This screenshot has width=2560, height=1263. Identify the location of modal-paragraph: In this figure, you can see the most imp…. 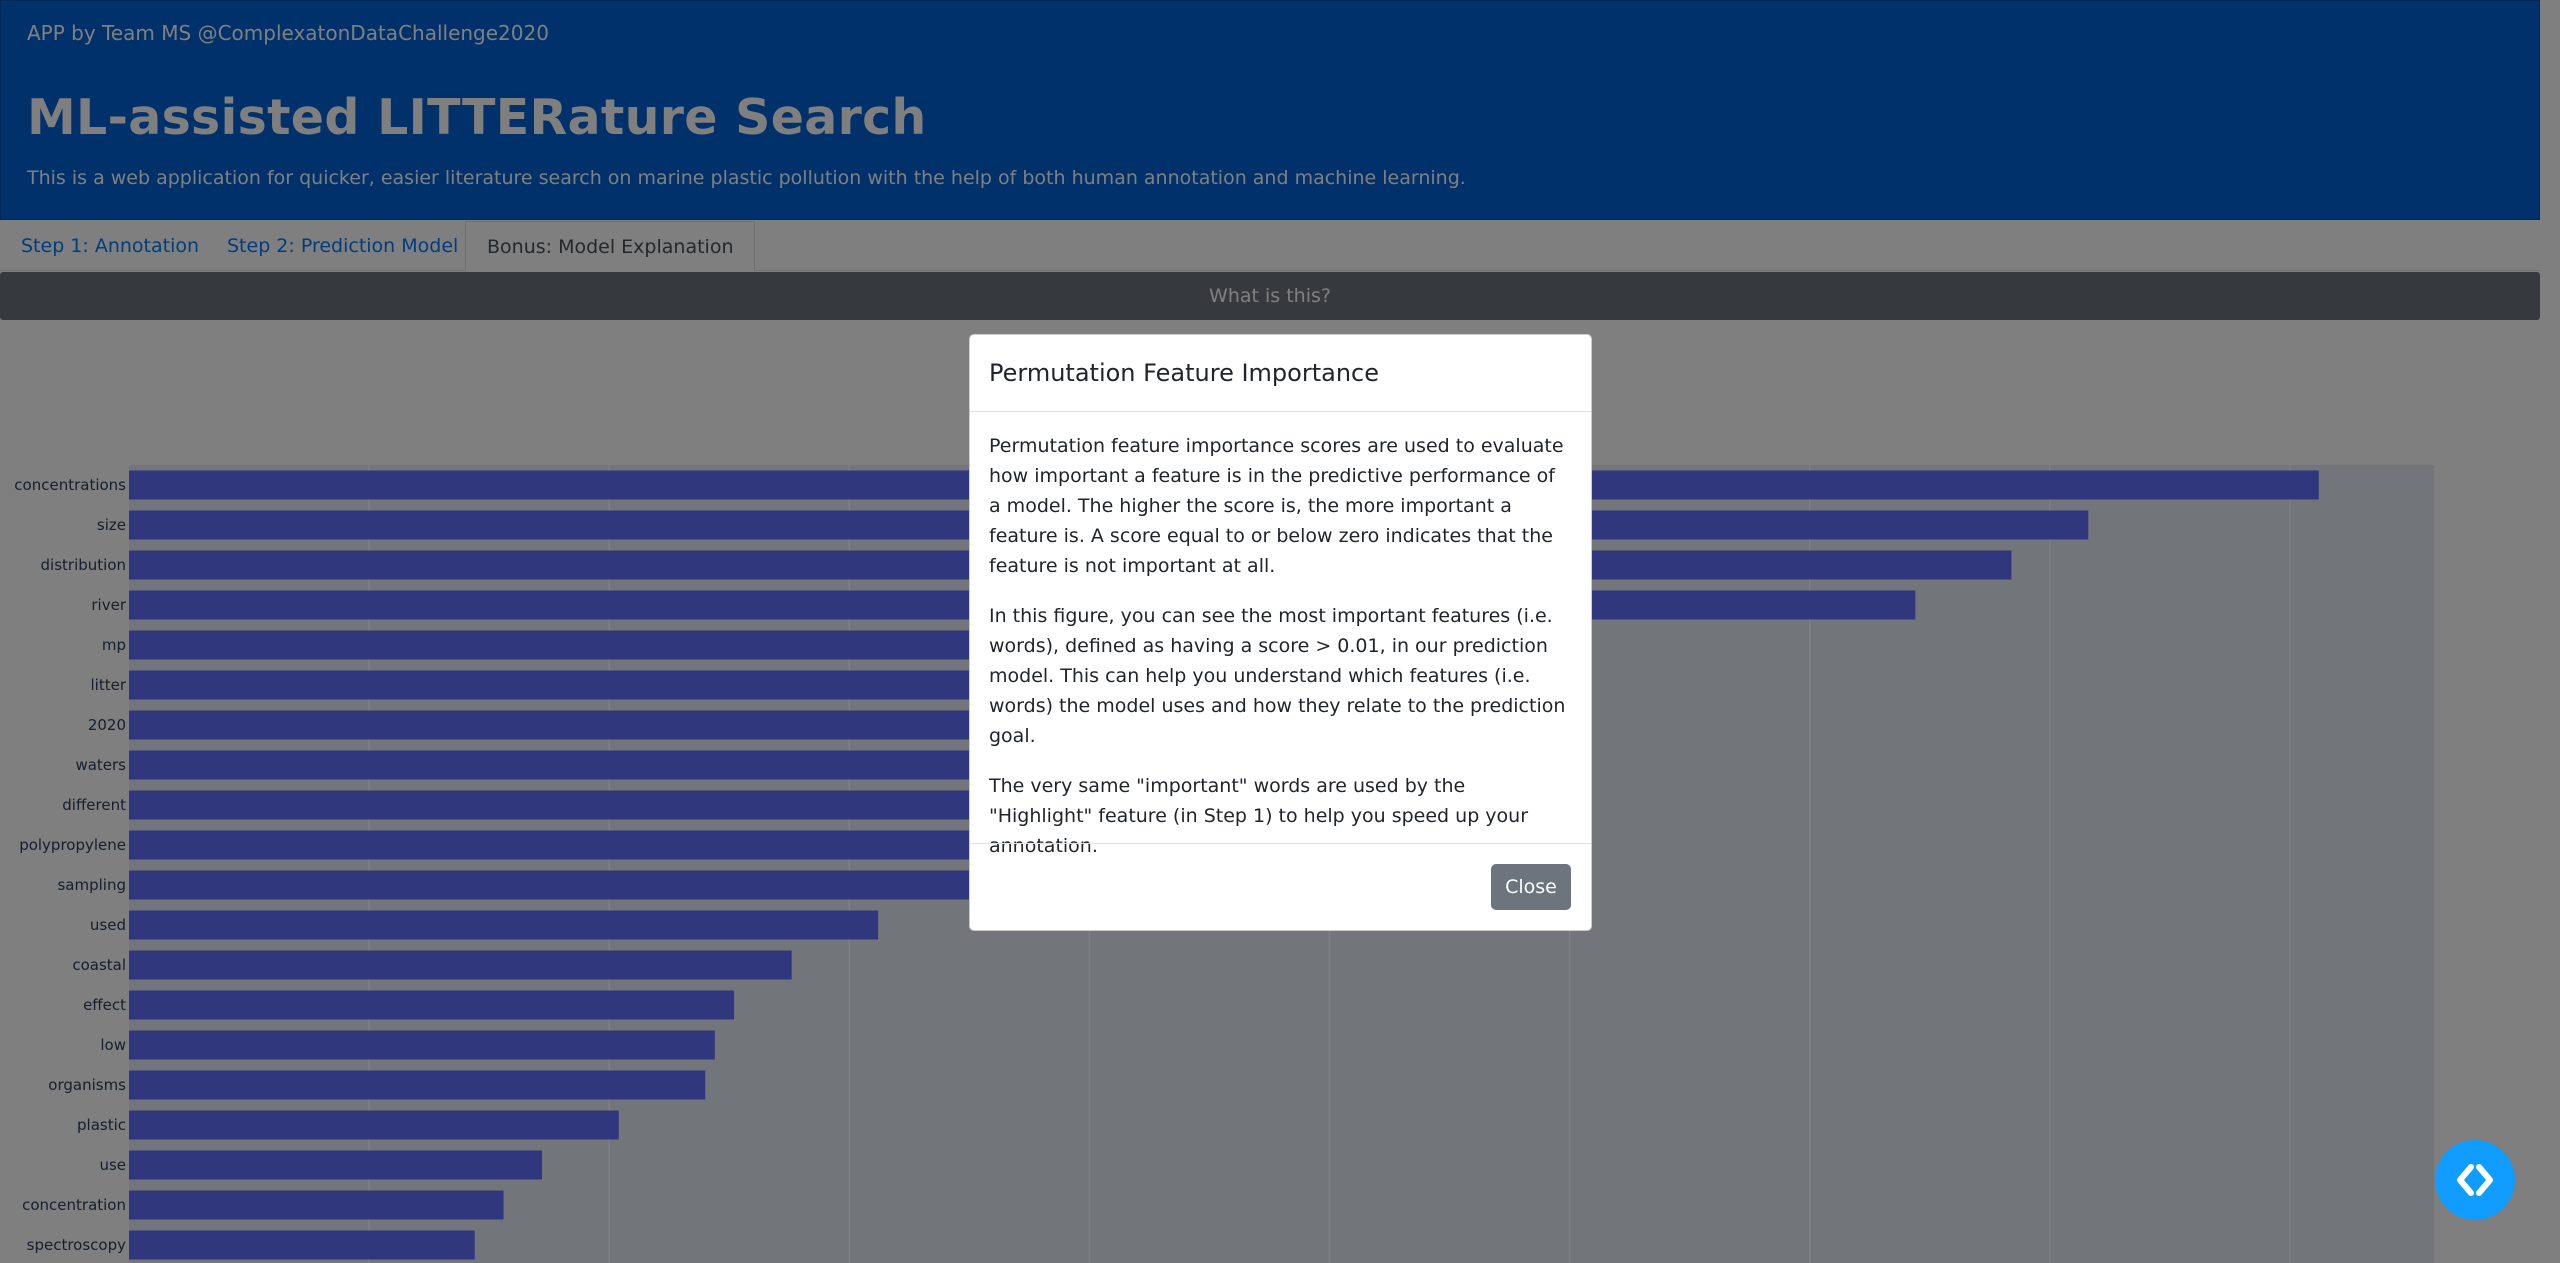
(1277, 676).